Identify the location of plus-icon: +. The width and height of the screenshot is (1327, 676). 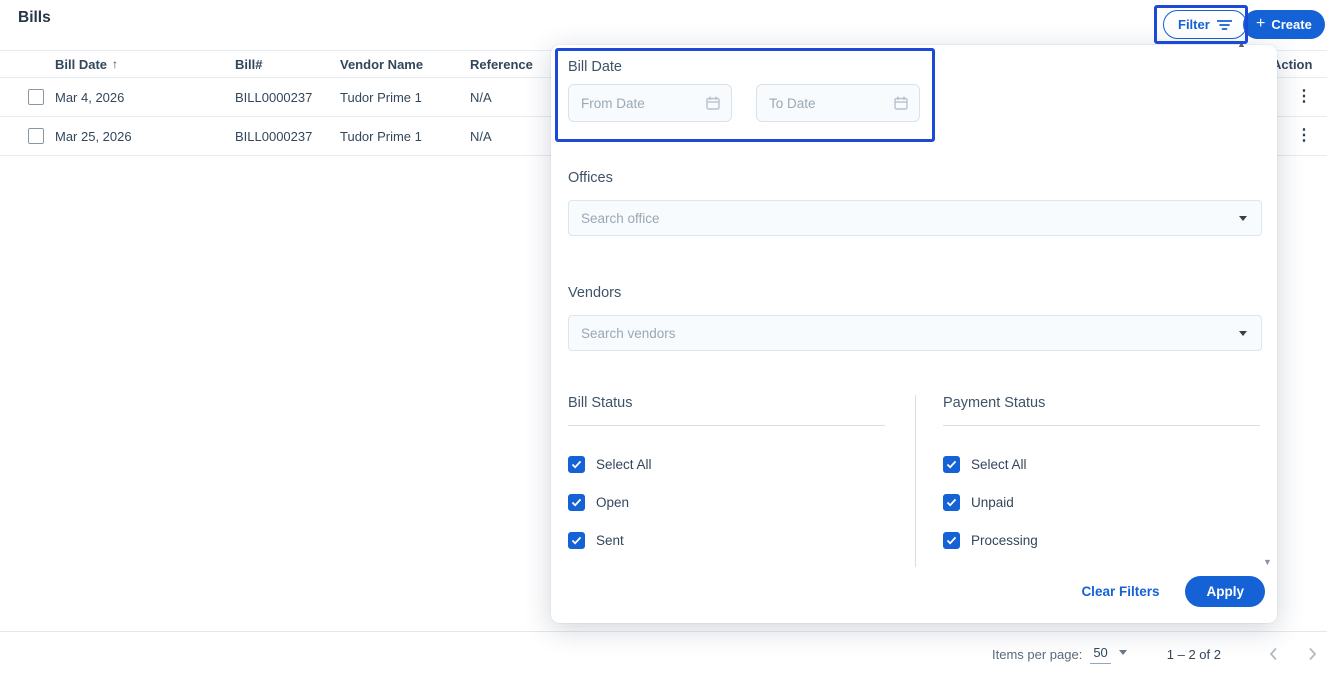
(1261, 23).